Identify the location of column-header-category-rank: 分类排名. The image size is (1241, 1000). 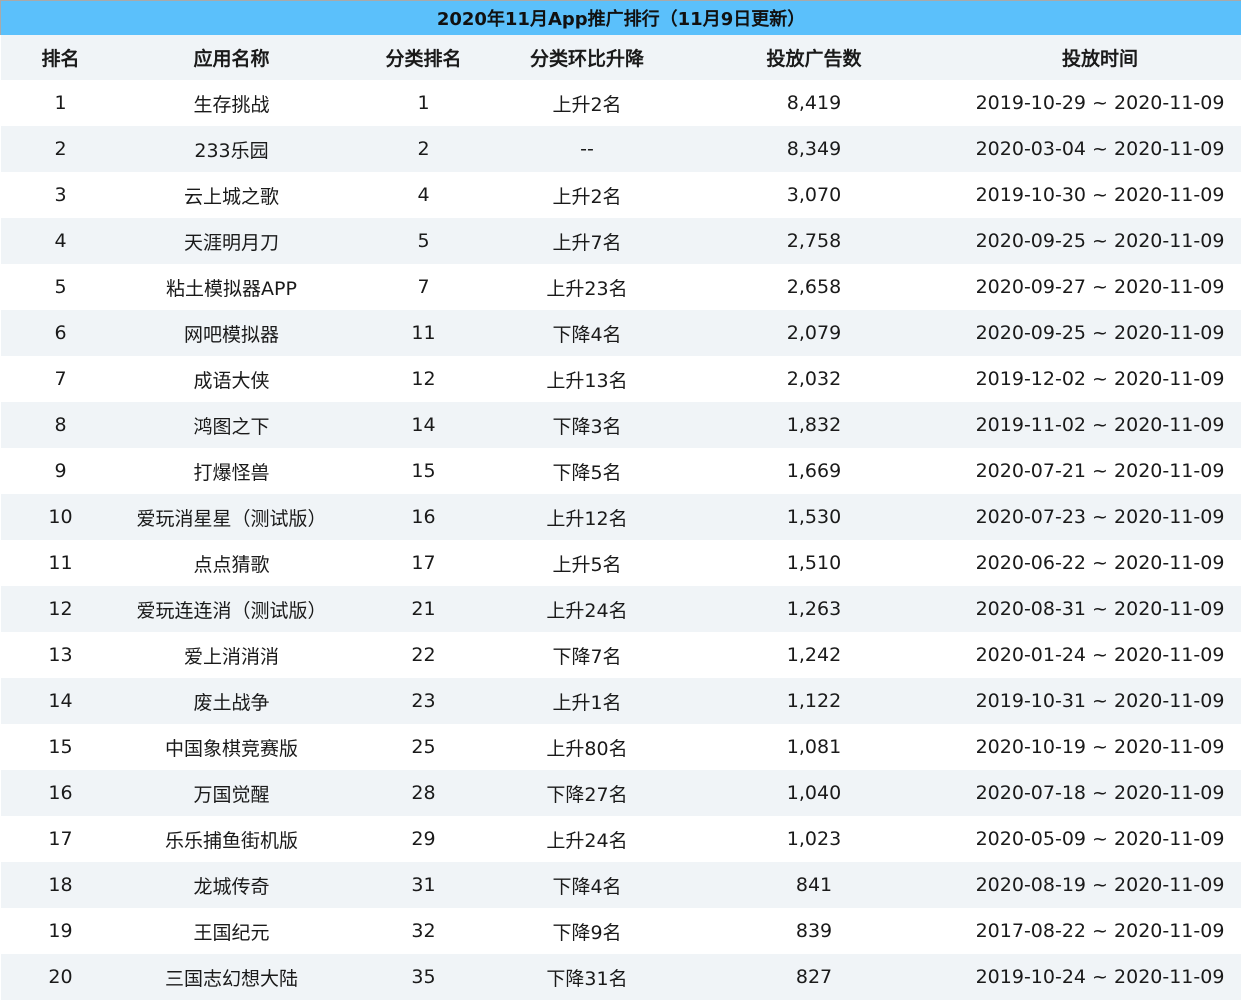
(423, 57).